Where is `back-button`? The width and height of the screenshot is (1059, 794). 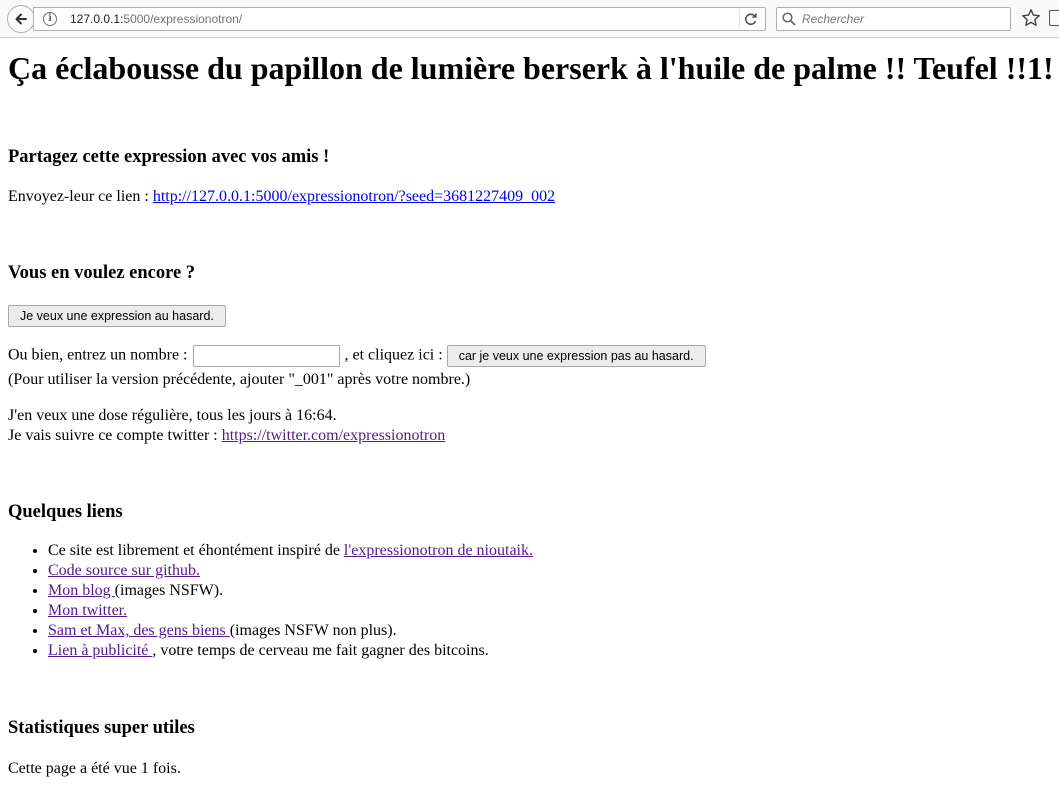
back-button is located at coordinates (21, 19).